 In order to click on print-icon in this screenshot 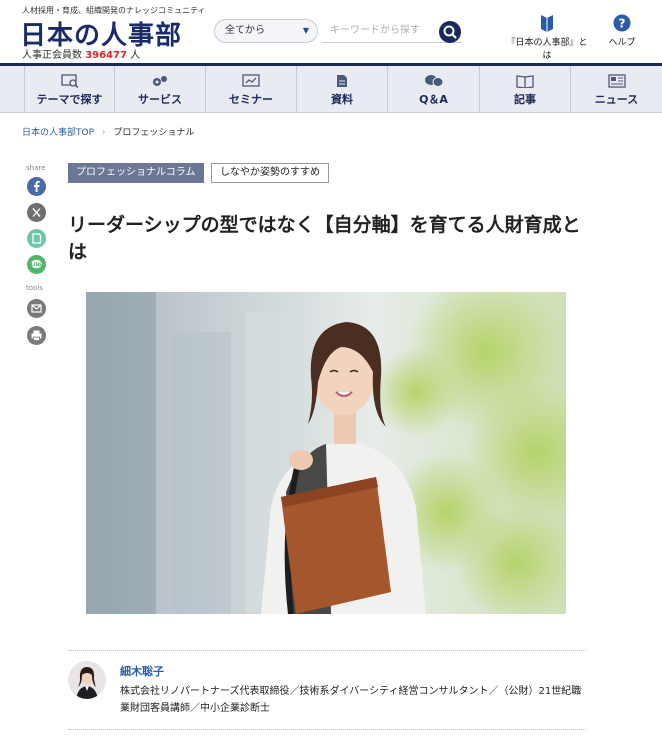, I will do `click(36, 335)`.